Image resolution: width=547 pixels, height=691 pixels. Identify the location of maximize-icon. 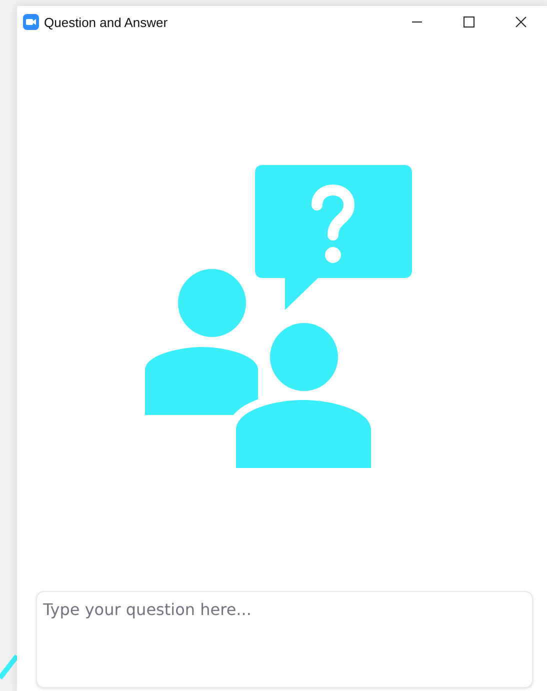
(469, 22).